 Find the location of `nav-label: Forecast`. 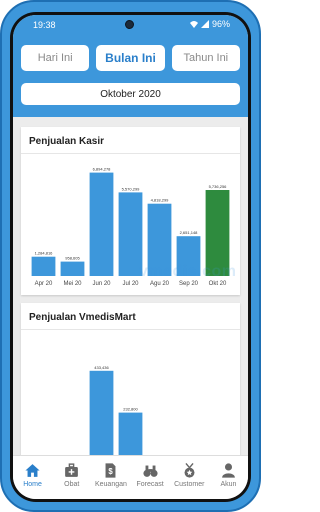

nav-label: Forecast is located at coordinates (150, 484).